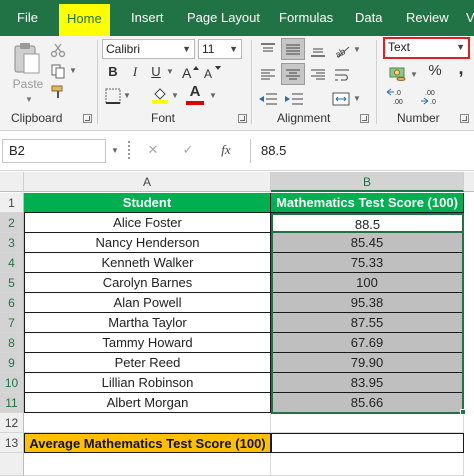  I want to click on formula-bar-grip, so click(129, 150).